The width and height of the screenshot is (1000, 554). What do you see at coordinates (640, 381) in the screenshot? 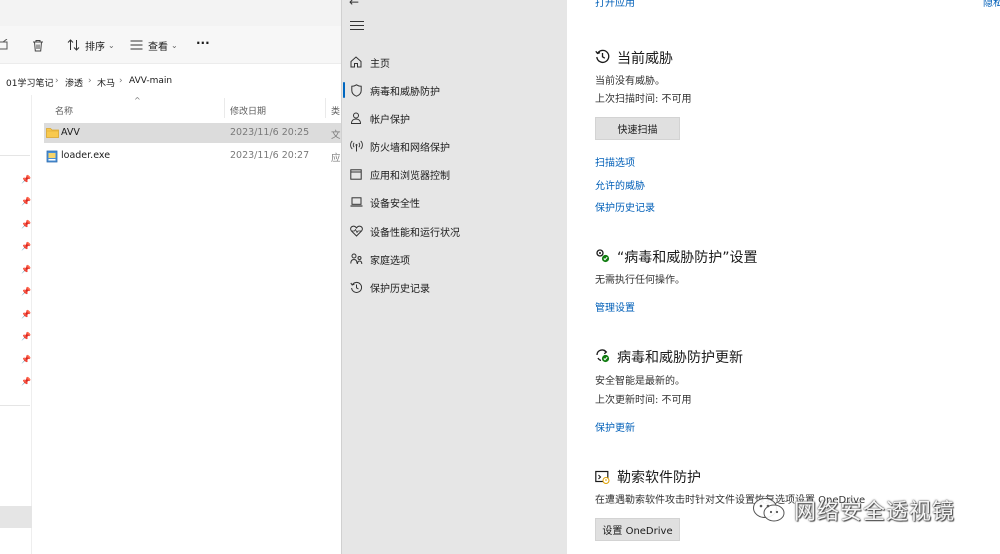
I see `updates-text: 安全智能是最新的。` at bounding box center [640, 381].